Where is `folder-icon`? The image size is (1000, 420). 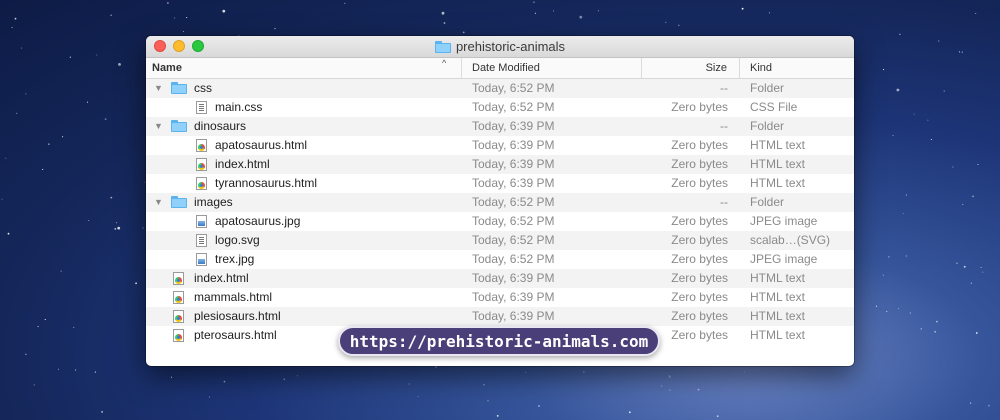 folder-icon is located at coordinates (179, 202).